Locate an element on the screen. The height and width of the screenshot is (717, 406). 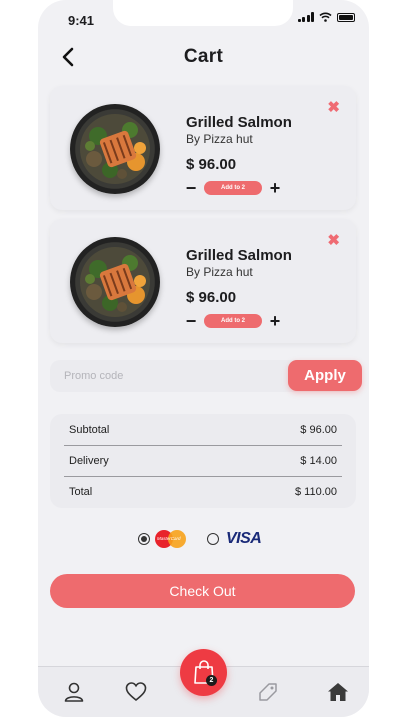
visa-logo: VISA is located at coordinates (244, 538).